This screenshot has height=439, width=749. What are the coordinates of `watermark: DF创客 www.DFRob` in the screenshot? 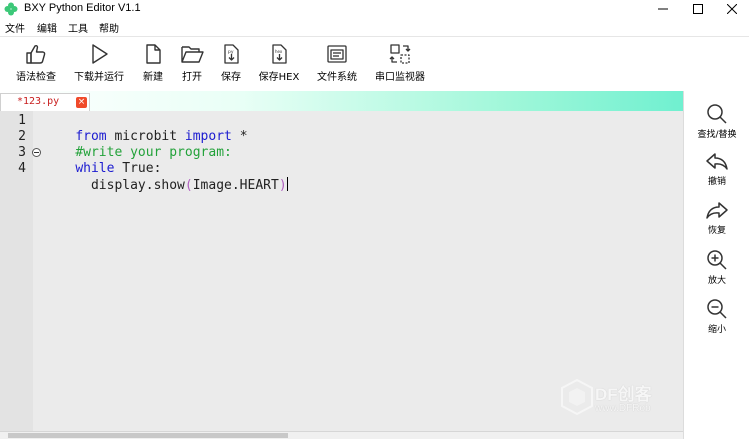 It's located at (620, 401).